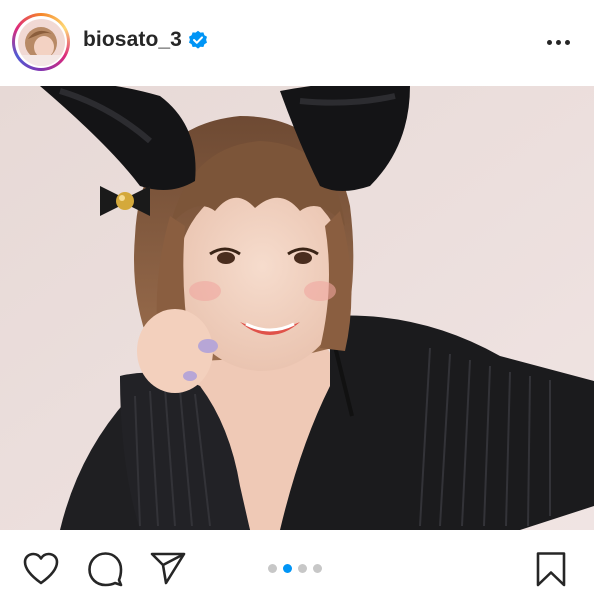 This screenshot has height=600, width=594. What do you see at coordinates (287, 568) in the screenshot?
I see `carousel-dot-active` at bounding box center [287, 568].